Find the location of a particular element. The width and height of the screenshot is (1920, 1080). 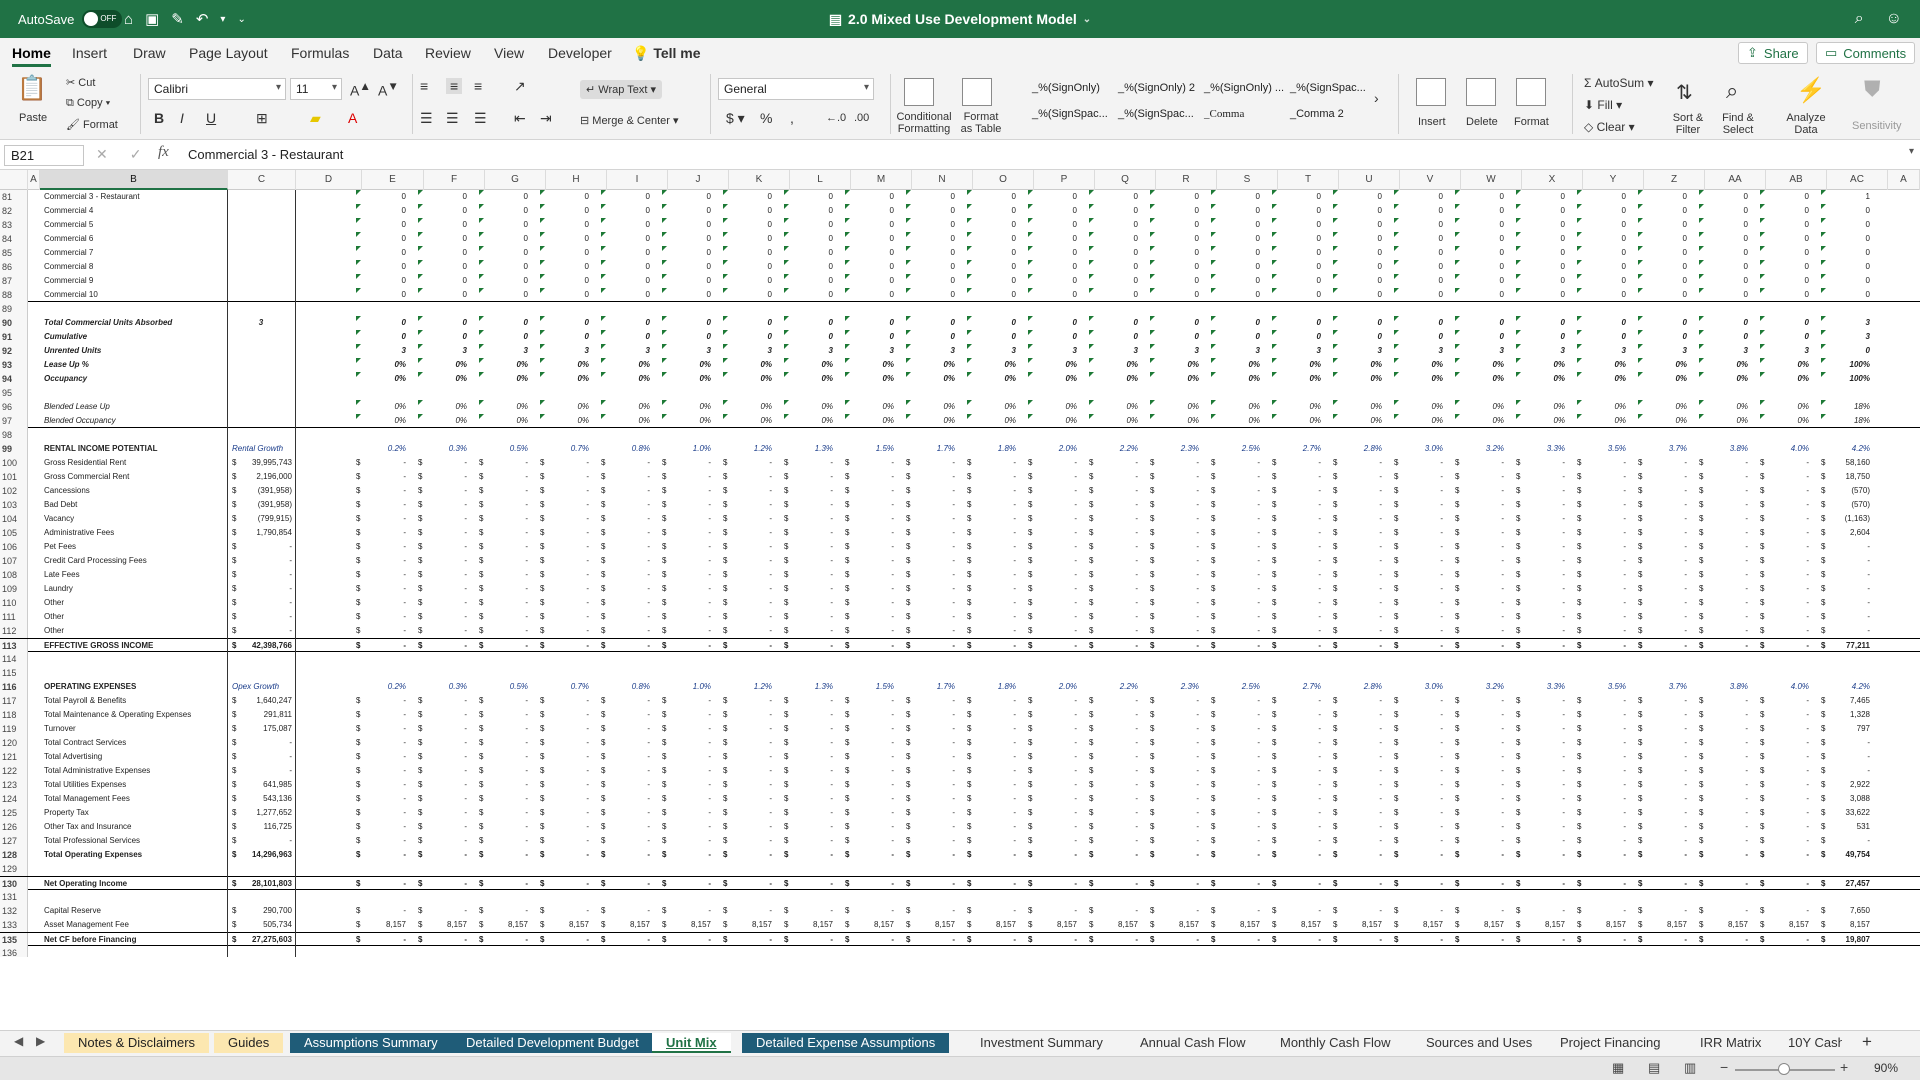

column-header-i: I is located at coordinates (637, 180).